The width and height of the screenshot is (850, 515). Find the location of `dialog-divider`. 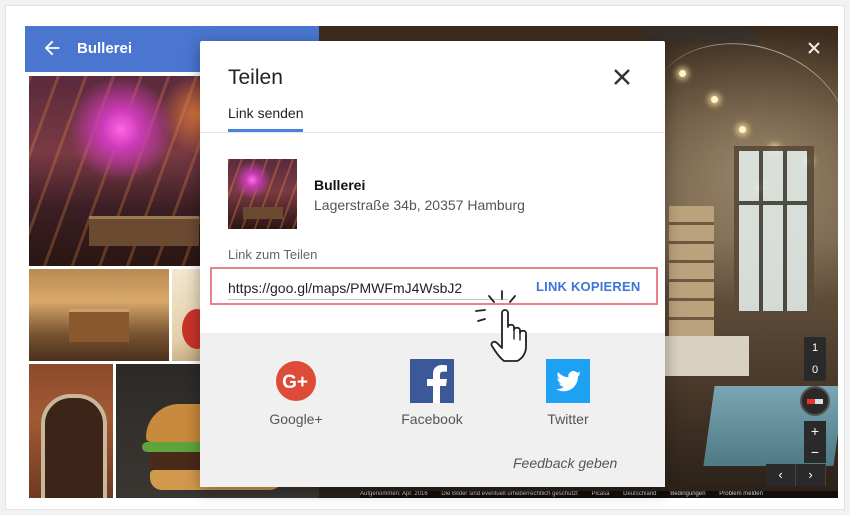

dialog-divider is located at coordinates (432, 132).